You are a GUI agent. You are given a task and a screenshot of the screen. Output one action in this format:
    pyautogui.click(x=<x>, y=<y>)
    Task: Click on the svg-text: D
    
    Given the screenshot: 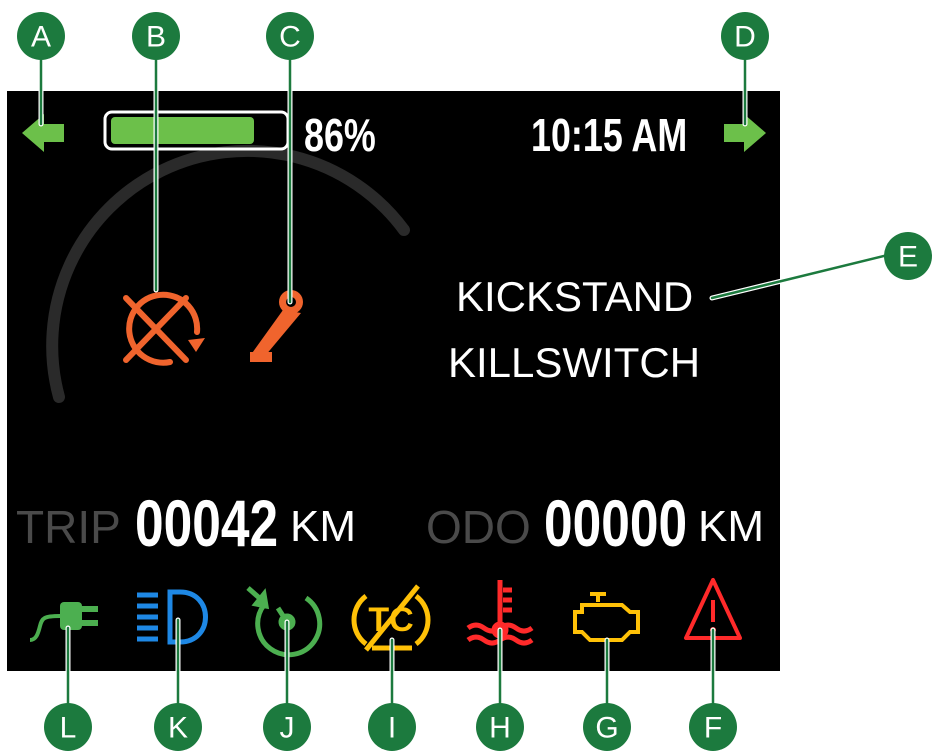 What is the action you would take?
    pyautogui.click(x=745, y=37)
    